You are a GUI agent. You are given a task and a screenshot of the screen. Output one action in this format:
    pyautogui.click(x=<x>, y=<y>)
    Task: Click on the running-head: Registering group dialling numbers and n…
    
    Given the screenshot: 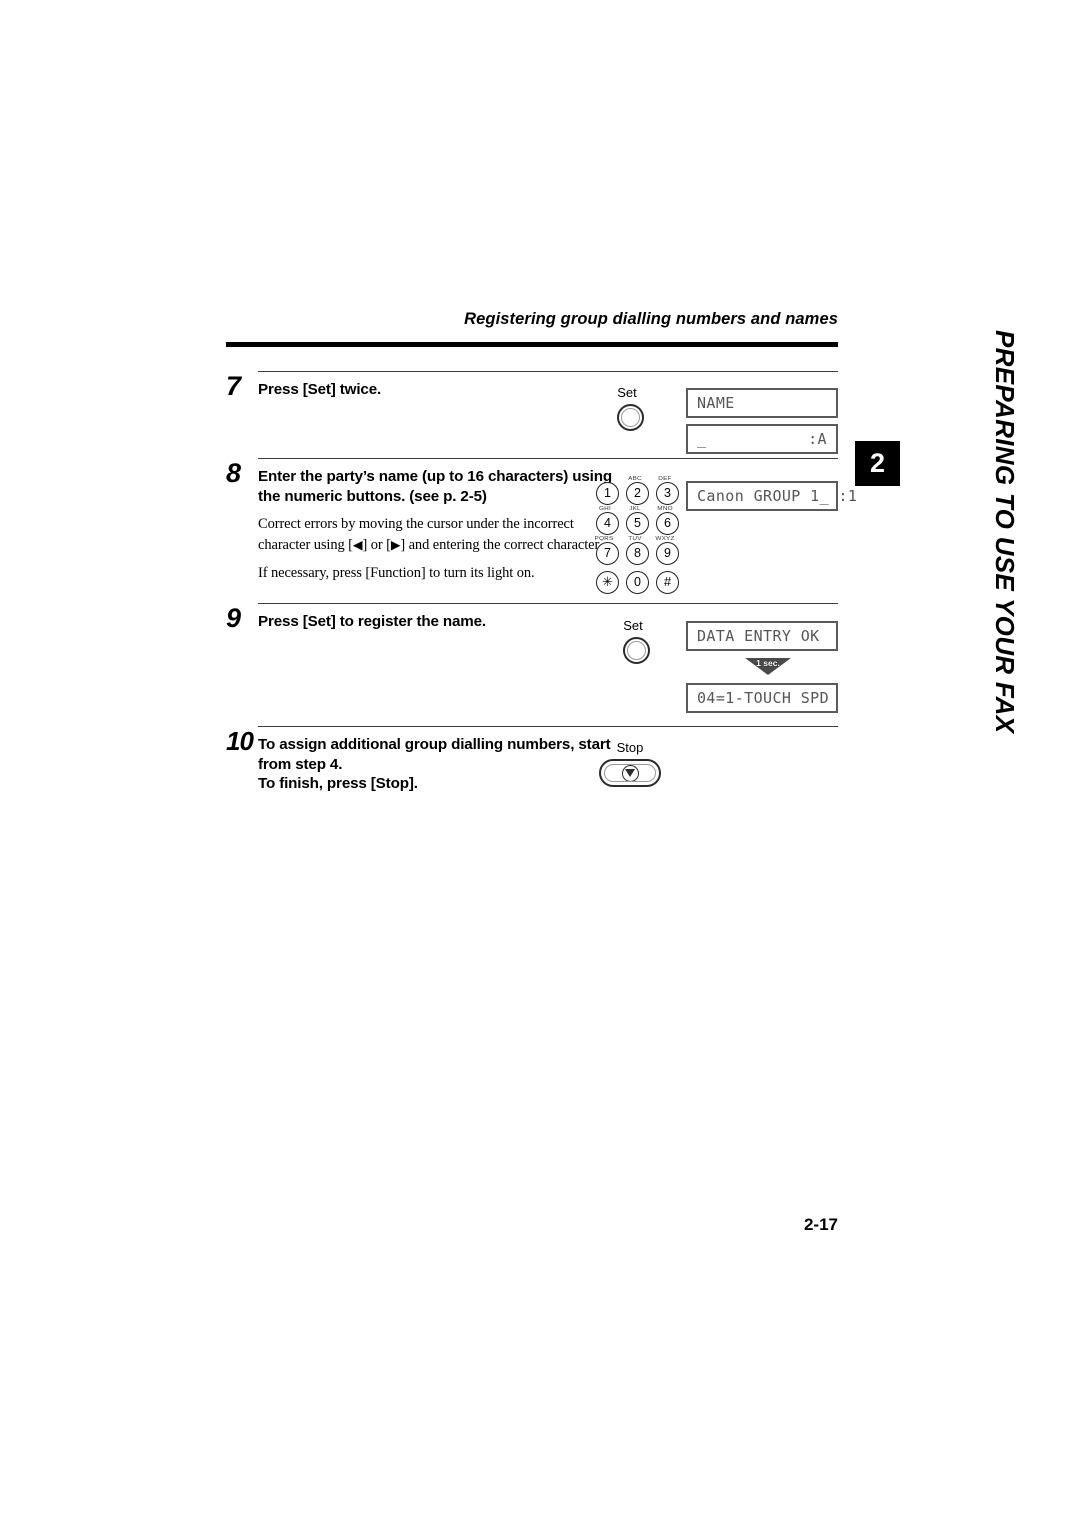 What is the action you would take?
    pyautogui.click(x=651, y=319)
    